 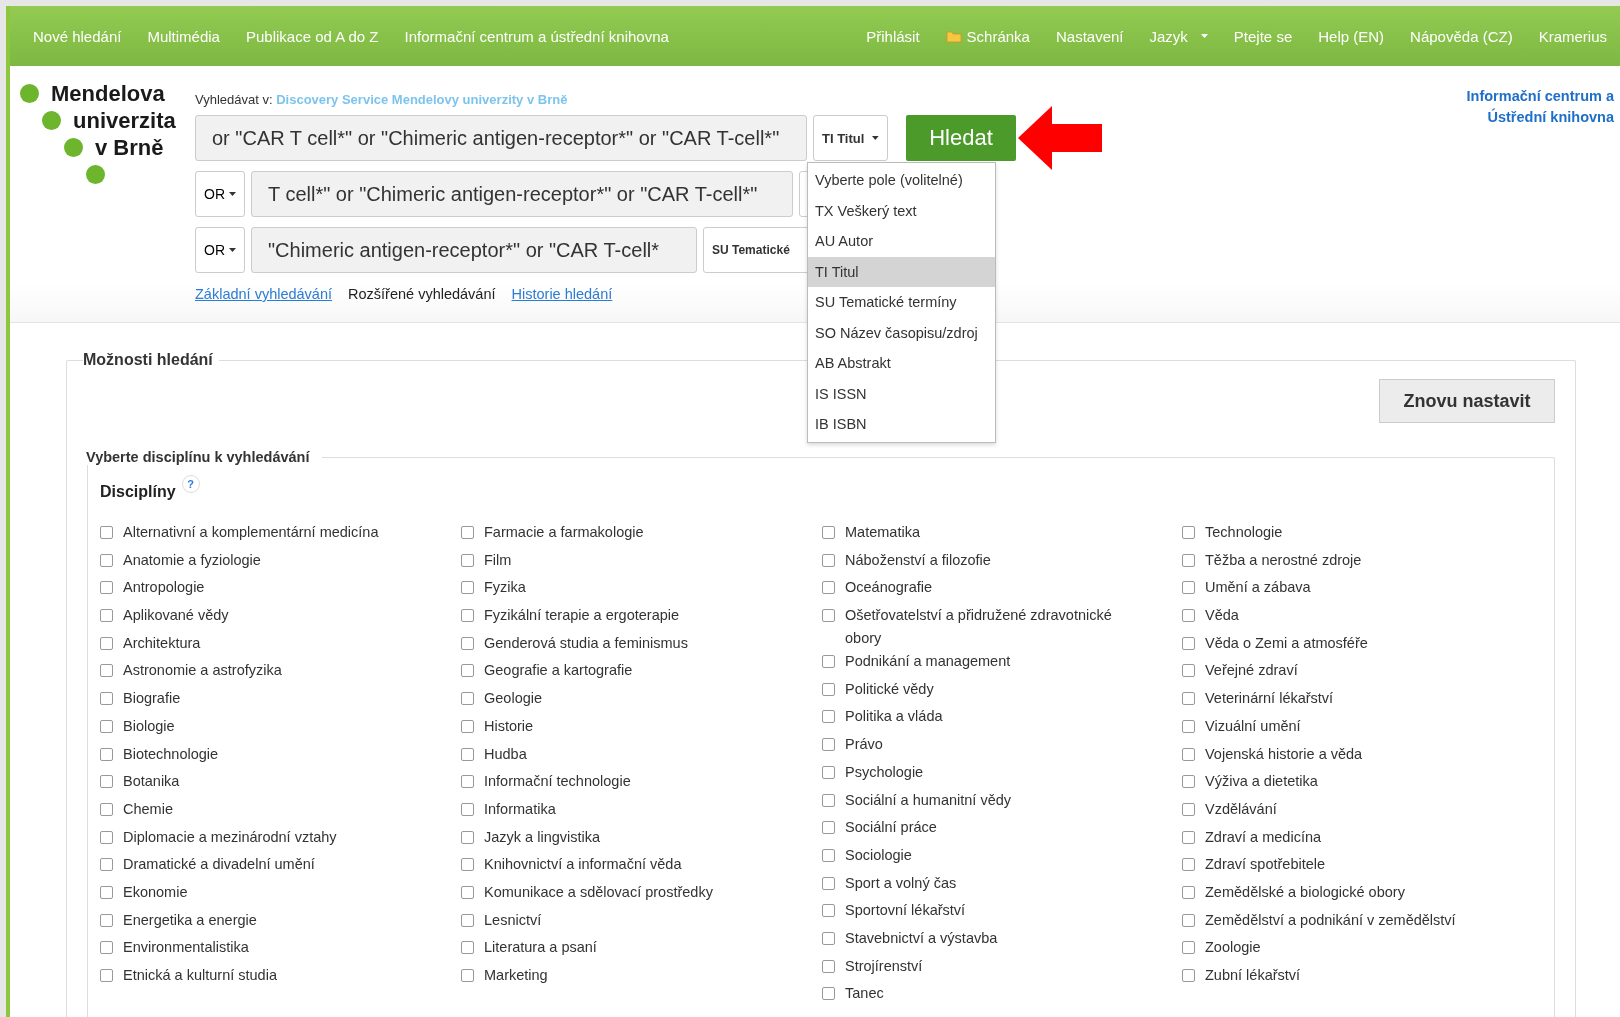 What do you see at coordinates (152, 699) in the screenshot?
I see `checkbox-label: Biografie` at bounding box center [152, 699].